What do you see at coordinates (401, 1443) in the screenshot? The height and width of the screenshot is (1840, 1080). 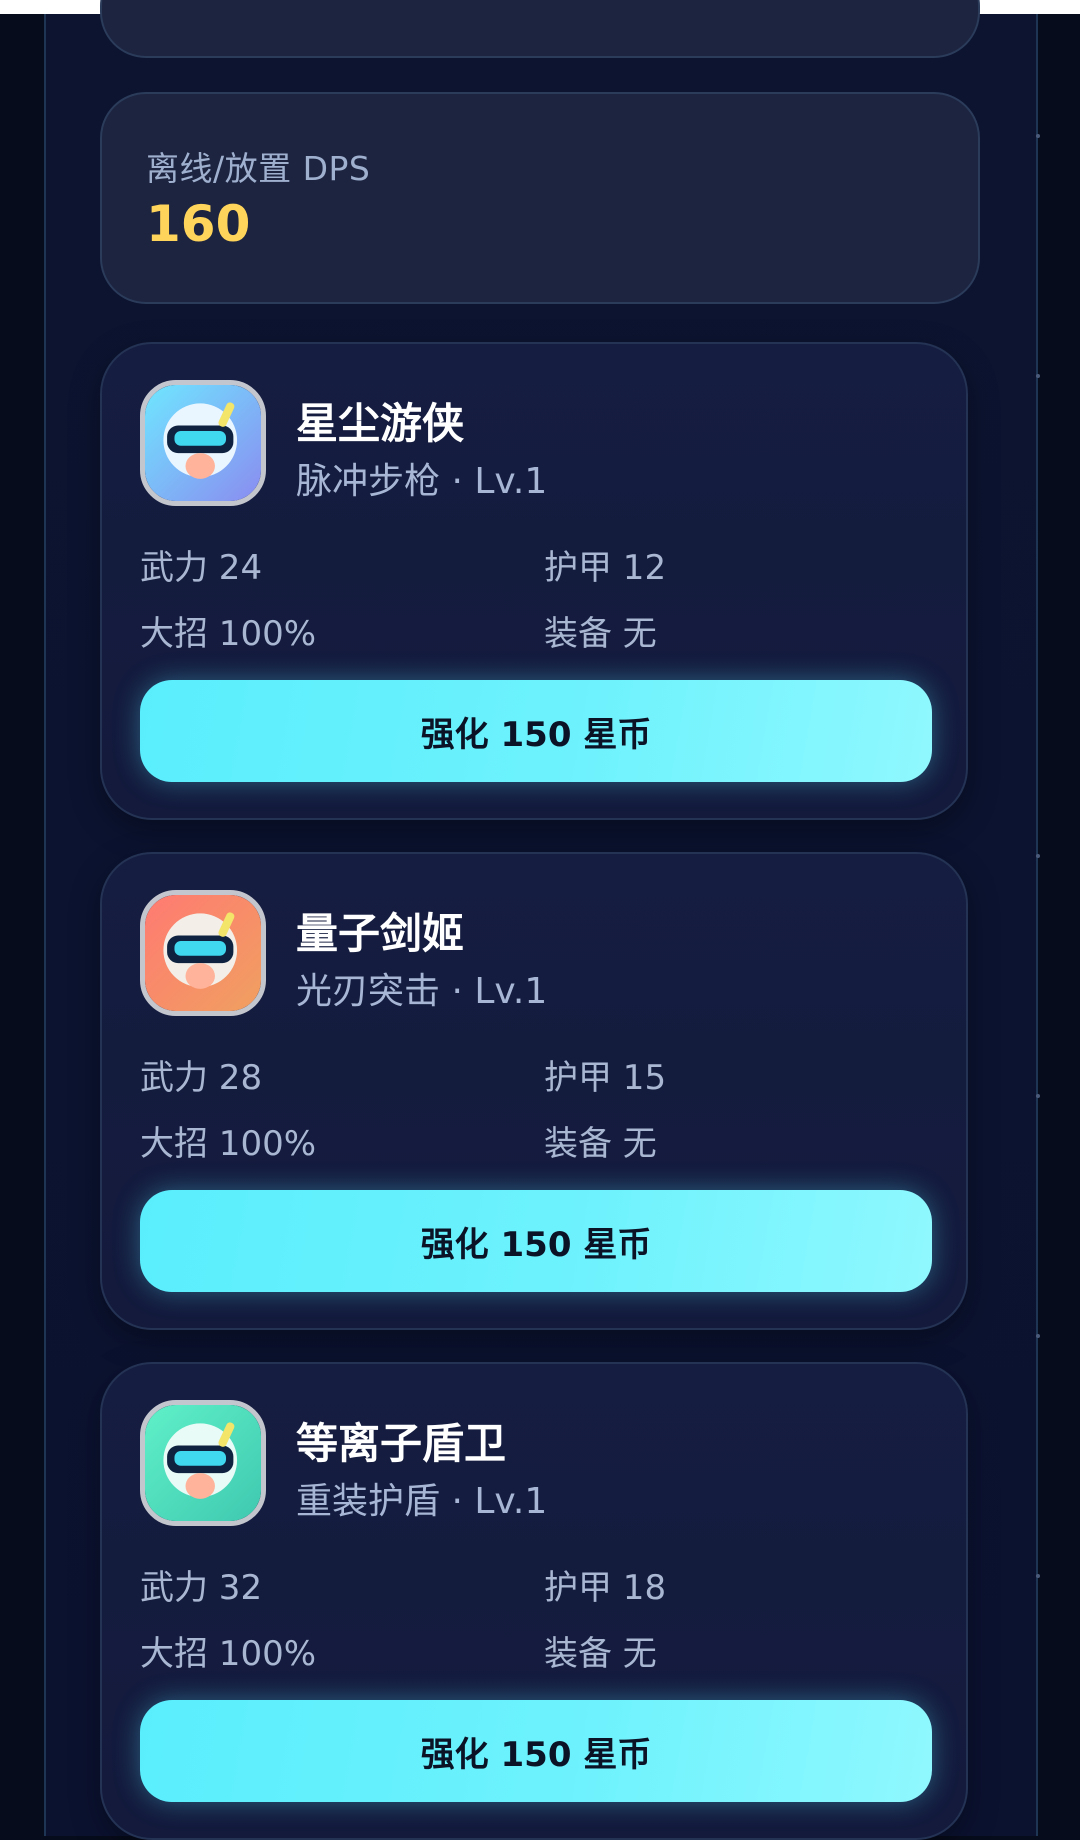 I see `hero-name: 等离子盾卫` at bounding box center [401, 1443].